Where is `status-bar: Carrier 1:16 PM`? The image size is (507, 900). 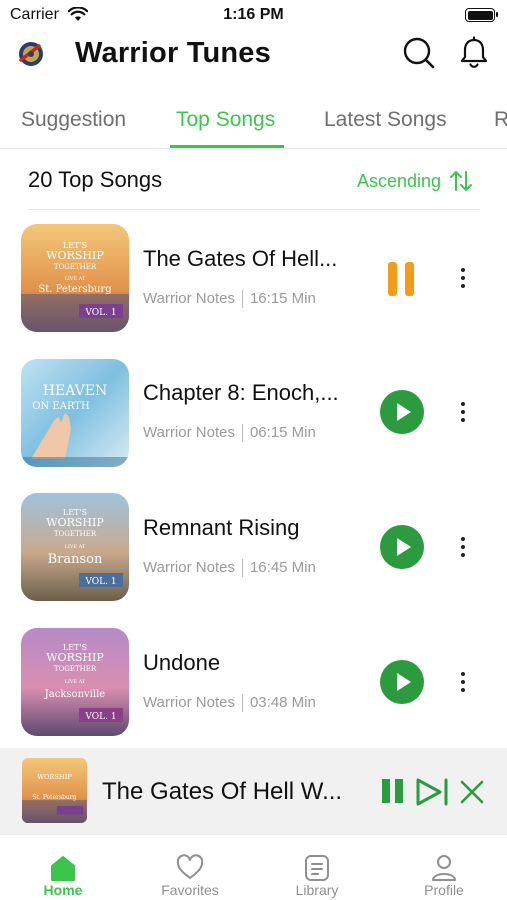
status-bar: Carrier 1:16 PM is located at coordinates (253, 15).